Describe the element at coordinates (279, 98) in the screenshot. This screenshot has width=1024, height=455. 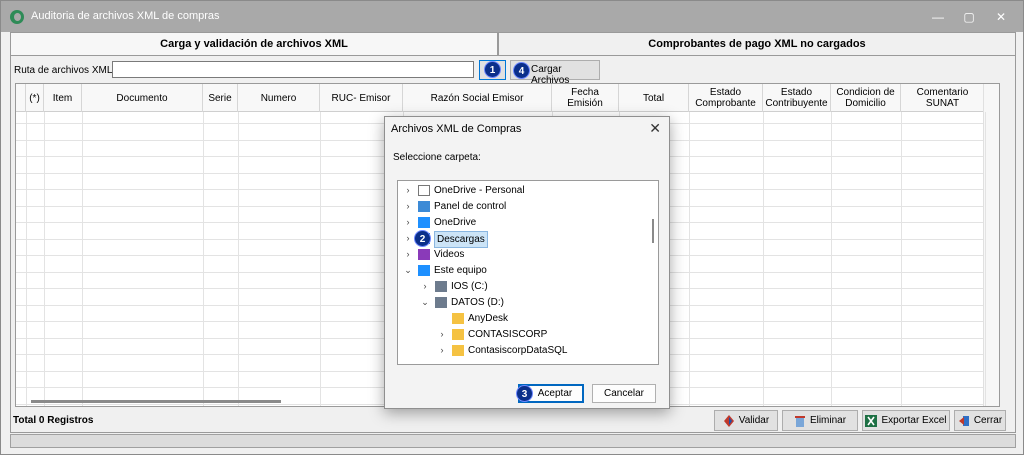
I see `column-header: Numero` at that location.